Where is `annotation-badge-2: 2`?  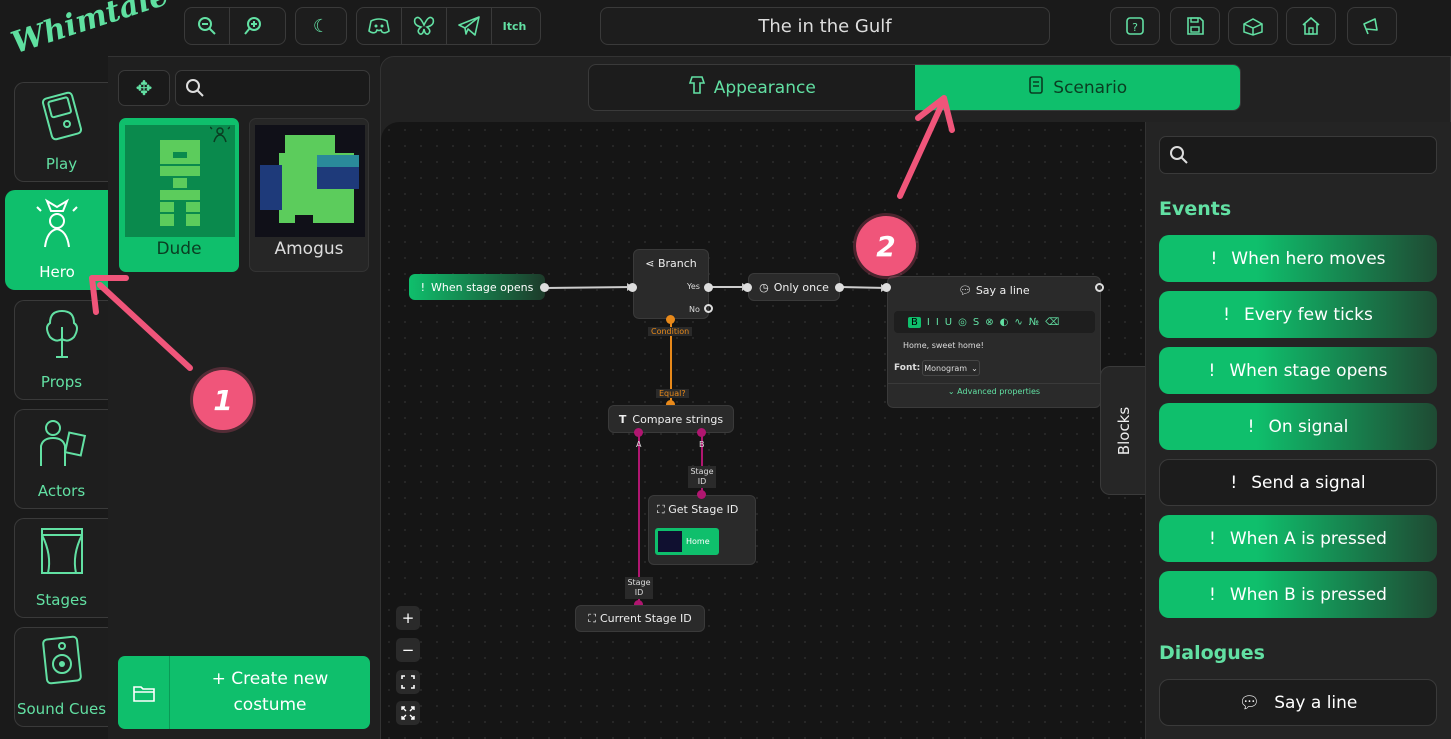
annotation-badge-2: 2 is located at coordinates (886, 246).